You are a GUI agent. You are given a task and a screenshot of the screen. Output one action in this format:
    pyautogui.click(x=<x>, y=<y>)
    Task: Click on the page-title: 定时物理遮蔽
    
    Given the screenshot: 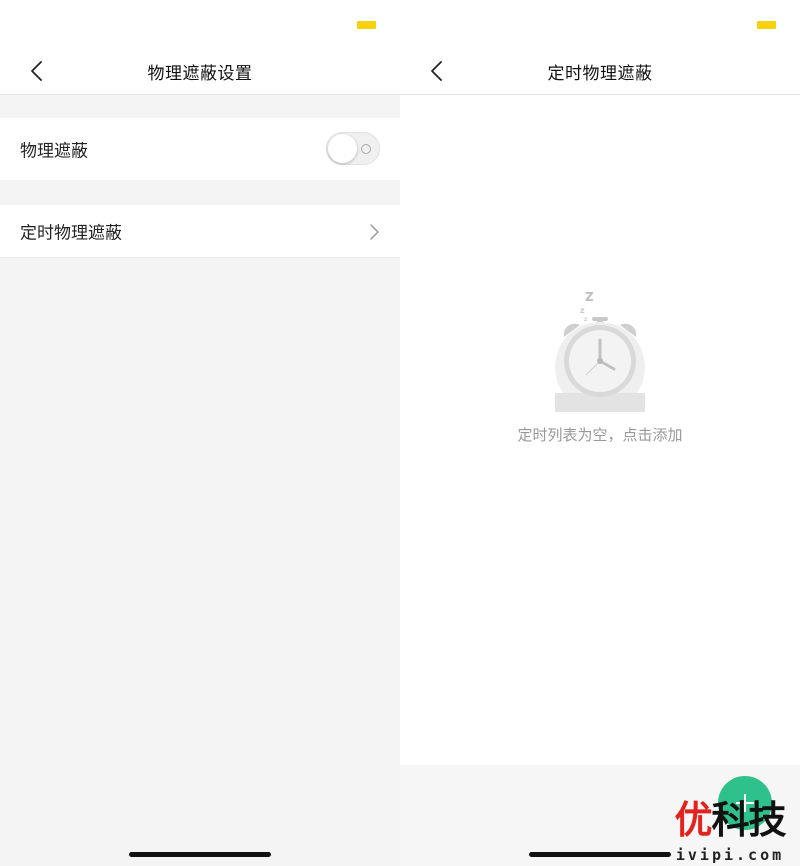 What is the action you would take?
    pyautogui.click(x=600, y=74)
    